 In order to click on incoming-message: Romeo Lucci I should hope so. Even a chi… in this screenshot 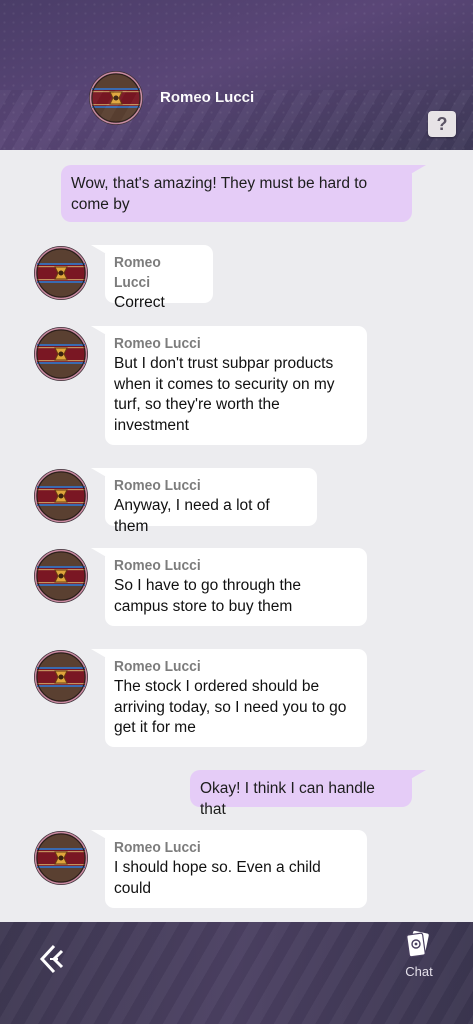, I will do `click(229, 869)`.